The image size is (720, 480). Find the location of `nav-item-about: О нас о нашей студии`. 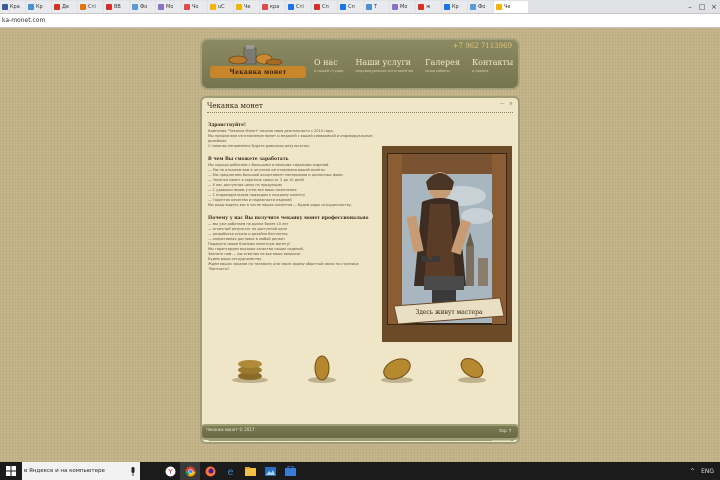

nav-item-about: О нас о нашей студии is located at coordinates (328, 65).